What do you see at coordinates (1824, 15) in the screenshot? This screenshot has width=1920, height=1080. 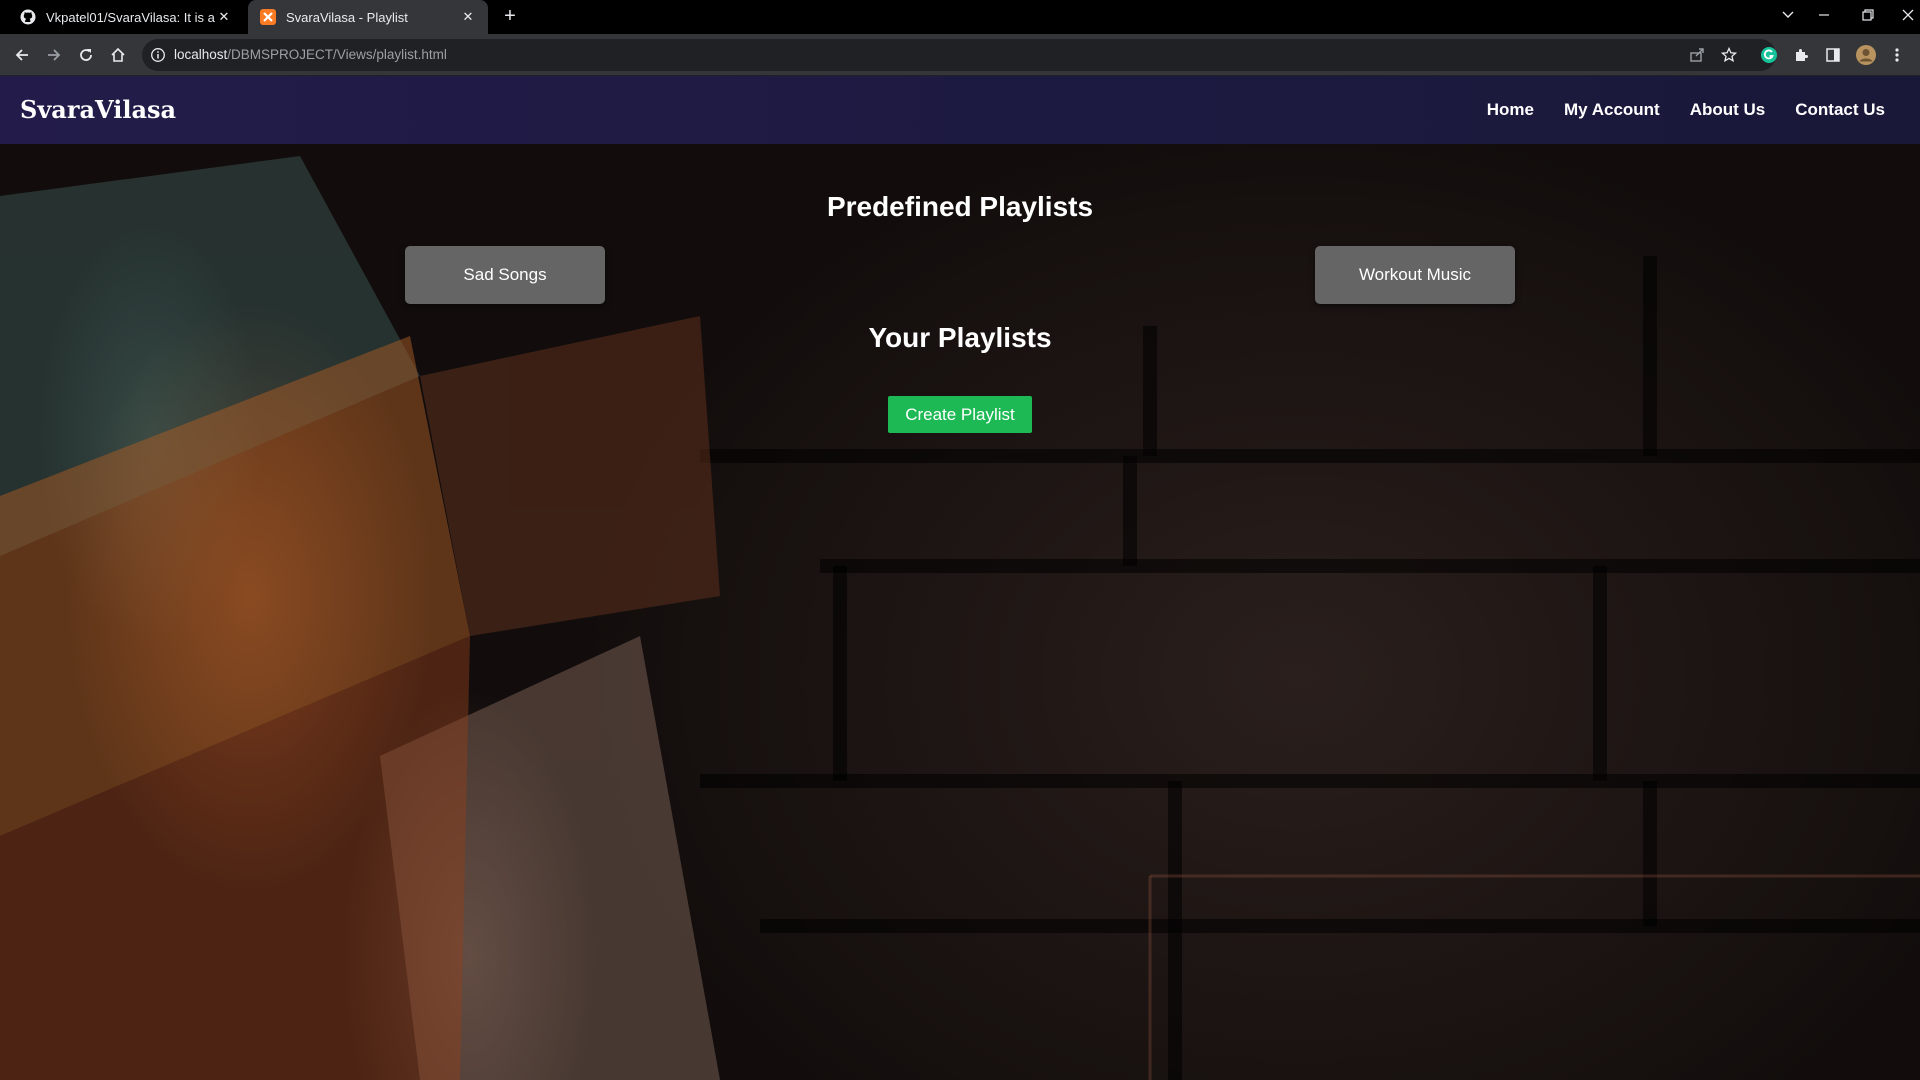 I see `minimize-icon` at bounding box center [1824, 15].